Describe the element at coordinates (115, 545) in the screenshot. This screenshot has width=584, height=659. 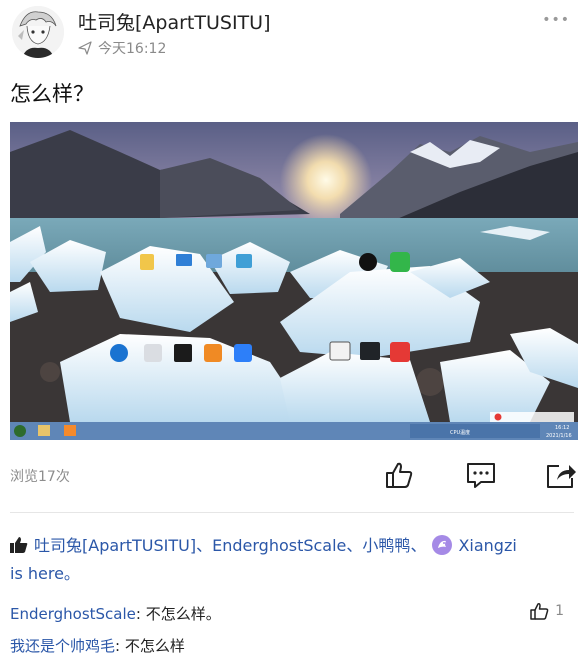
I see `liker-name: 吐司兔[ApartTUSITU]` at that location.